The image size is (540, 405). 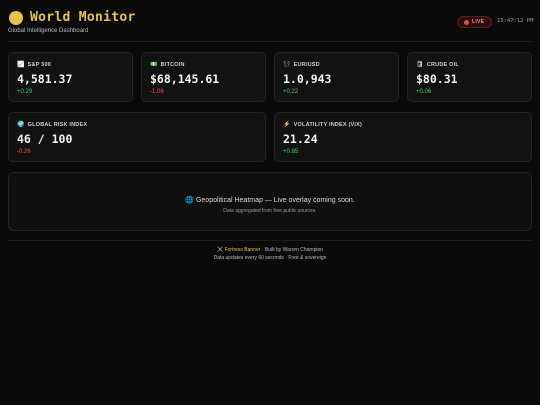 I want to click on card-label: VOLATILITY INDEX (VIX), so click(x=328, y=124).